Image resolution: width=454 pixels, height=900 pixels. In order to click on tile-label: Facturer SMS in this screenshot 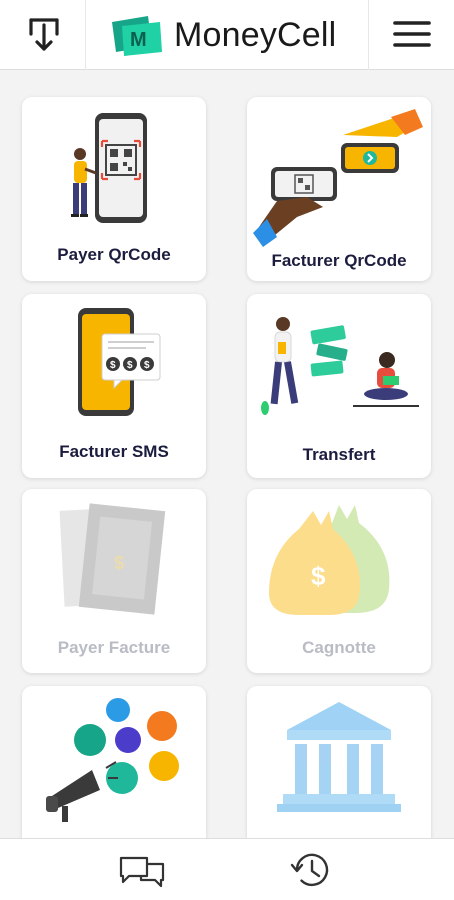, I will do `click(114, 451)`.